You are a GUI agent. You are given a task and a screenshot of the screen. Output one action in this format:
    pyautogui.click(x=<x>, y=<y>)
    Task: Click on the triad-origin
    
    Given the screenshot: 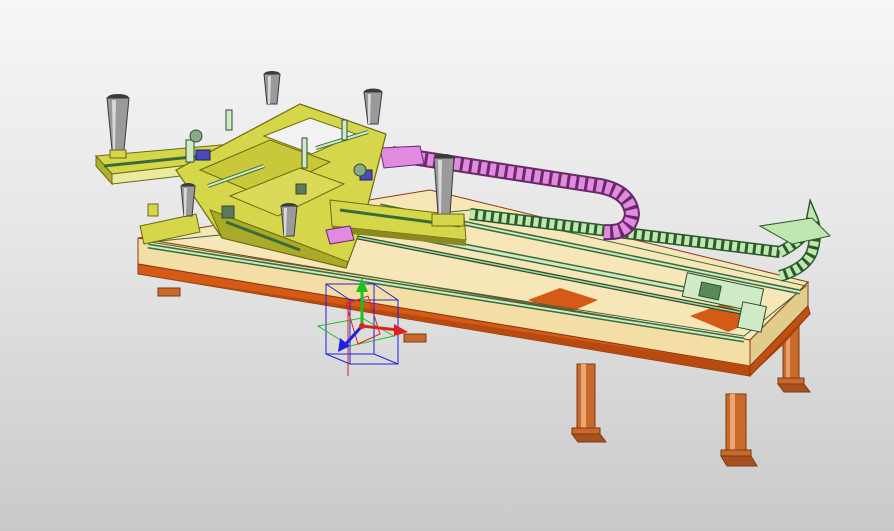 What is the action you would take?
    pyautogui.click(x=362, y=326)
    